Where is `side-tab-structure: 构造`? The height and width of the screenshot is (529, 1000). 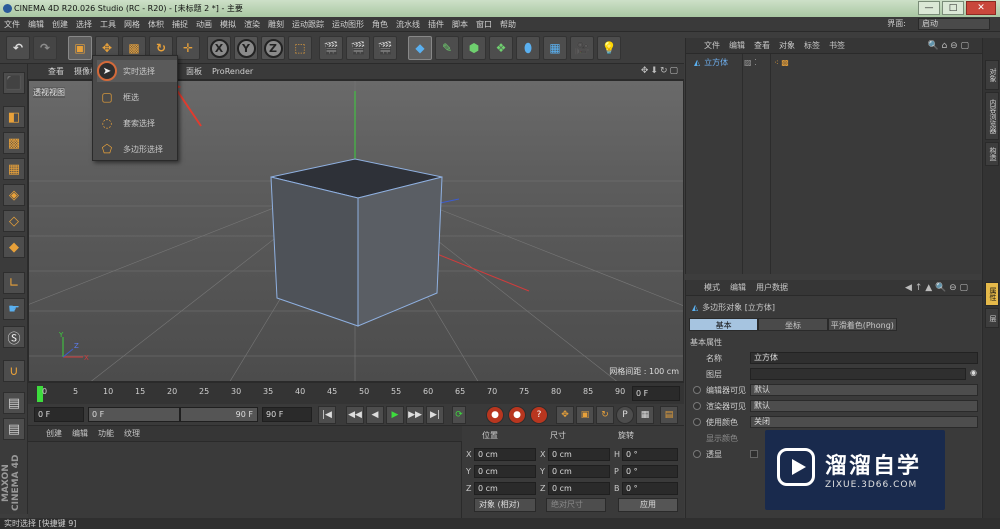
side-tab-structure: 构造 is located at coordinates (992, 154).